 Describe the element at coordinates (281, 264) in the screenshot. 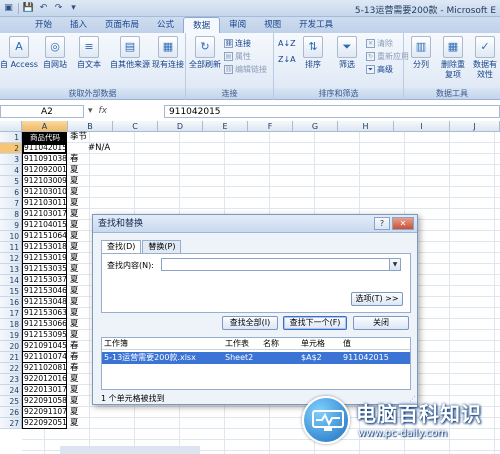

I see `find-what-input: ▼` at that location.